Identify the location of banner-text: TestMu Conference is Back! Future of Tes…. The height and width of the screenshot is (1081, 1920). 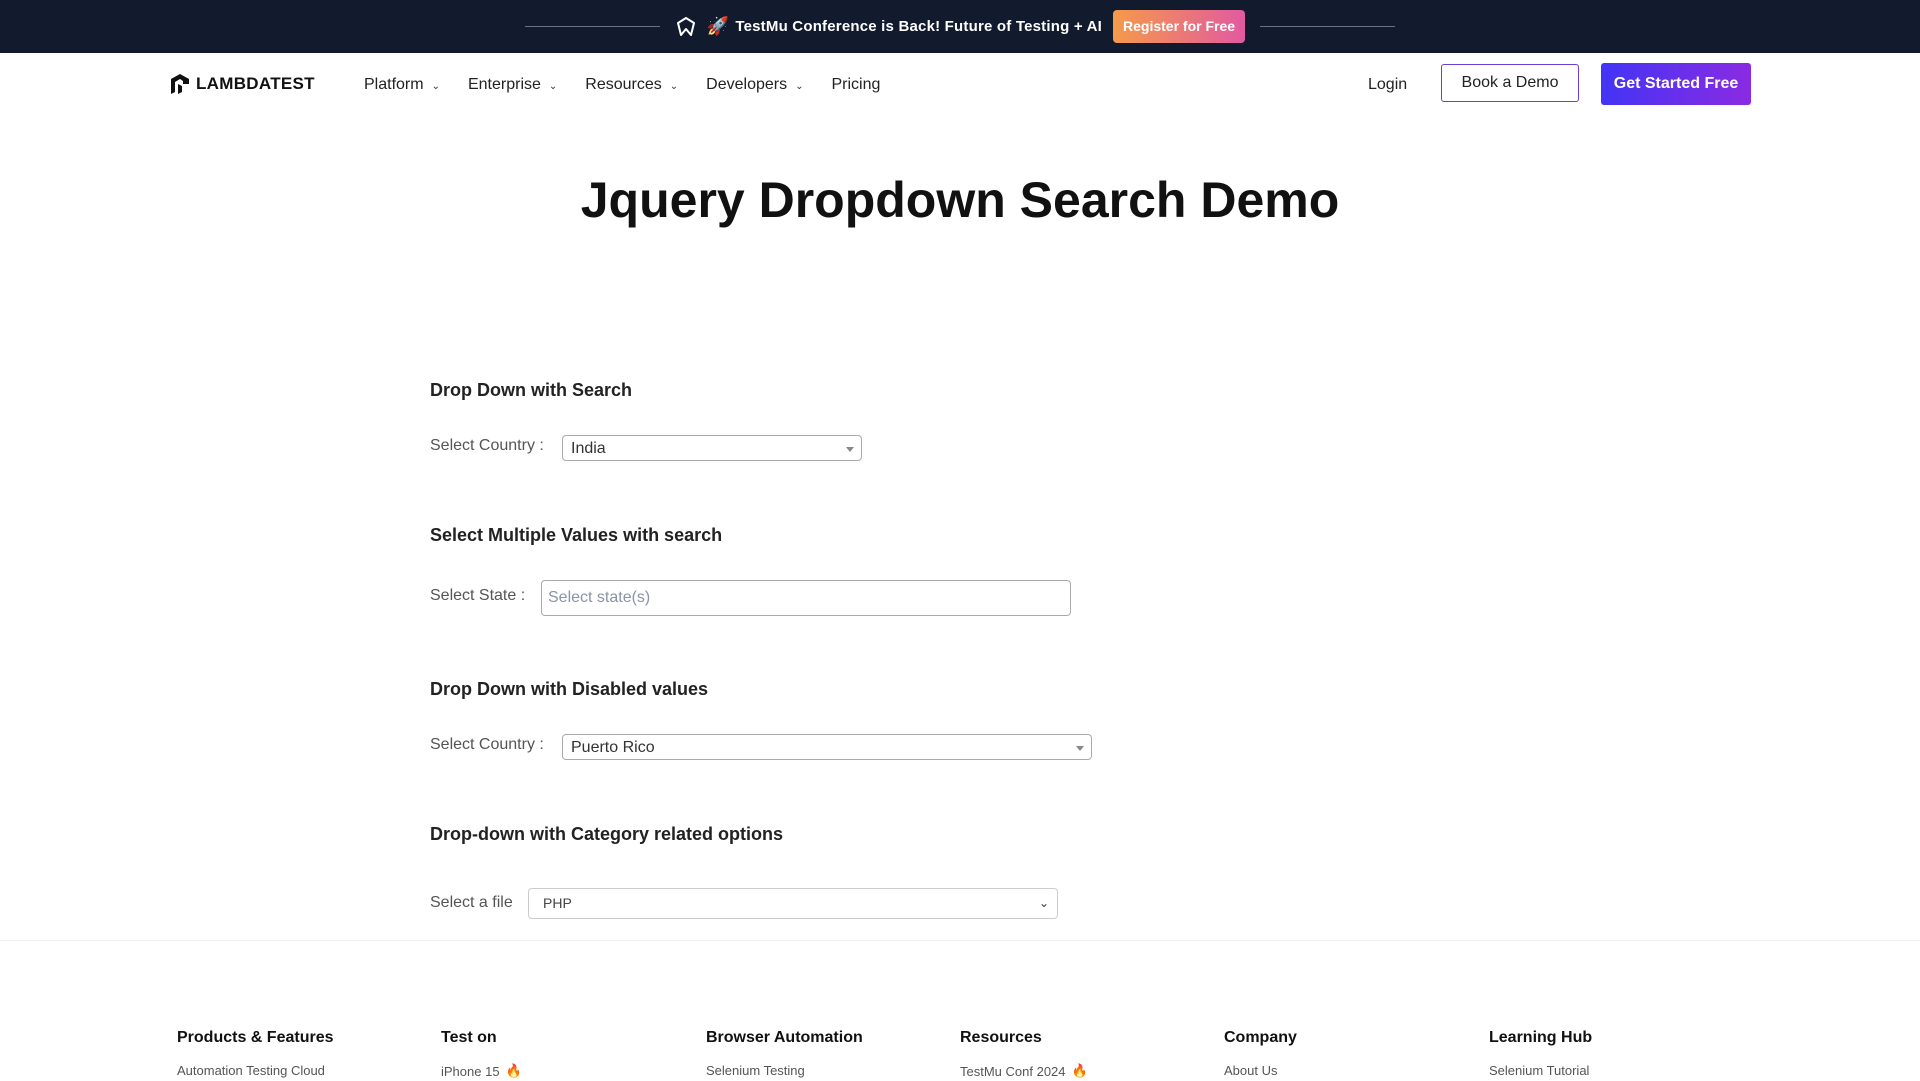
(919, 26).